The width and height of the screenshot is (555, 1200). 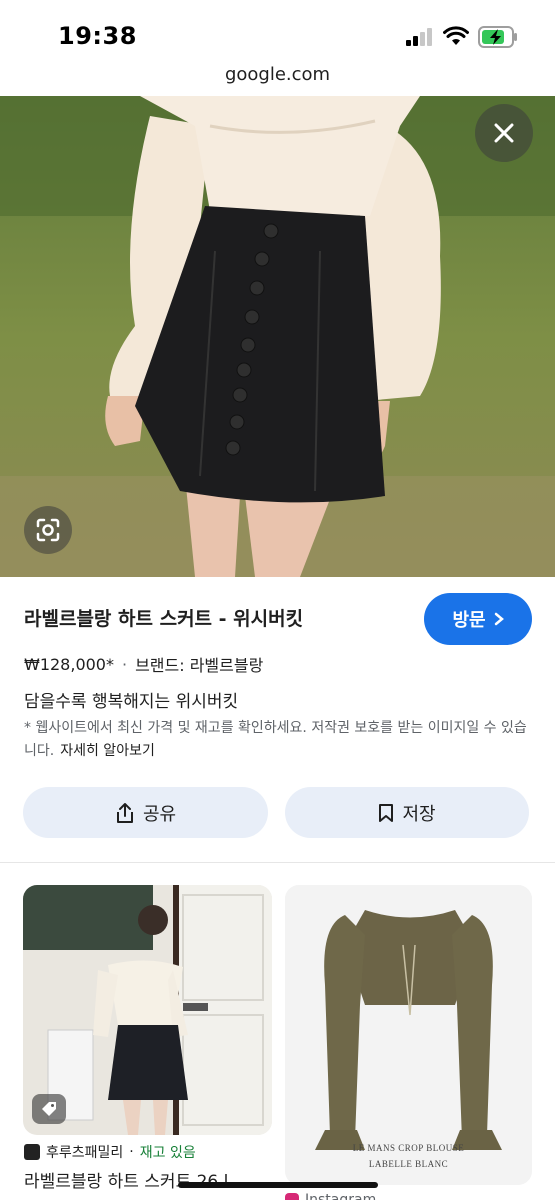 I want to click on share-icon, so click(x=124, y=812).